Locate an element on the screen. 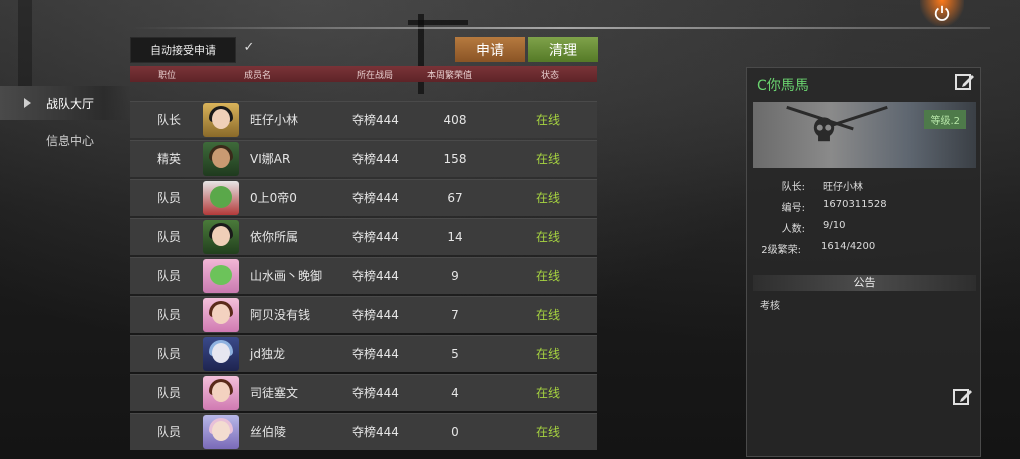  team-name: C你馬馬 is located at coordinates (783, 86).